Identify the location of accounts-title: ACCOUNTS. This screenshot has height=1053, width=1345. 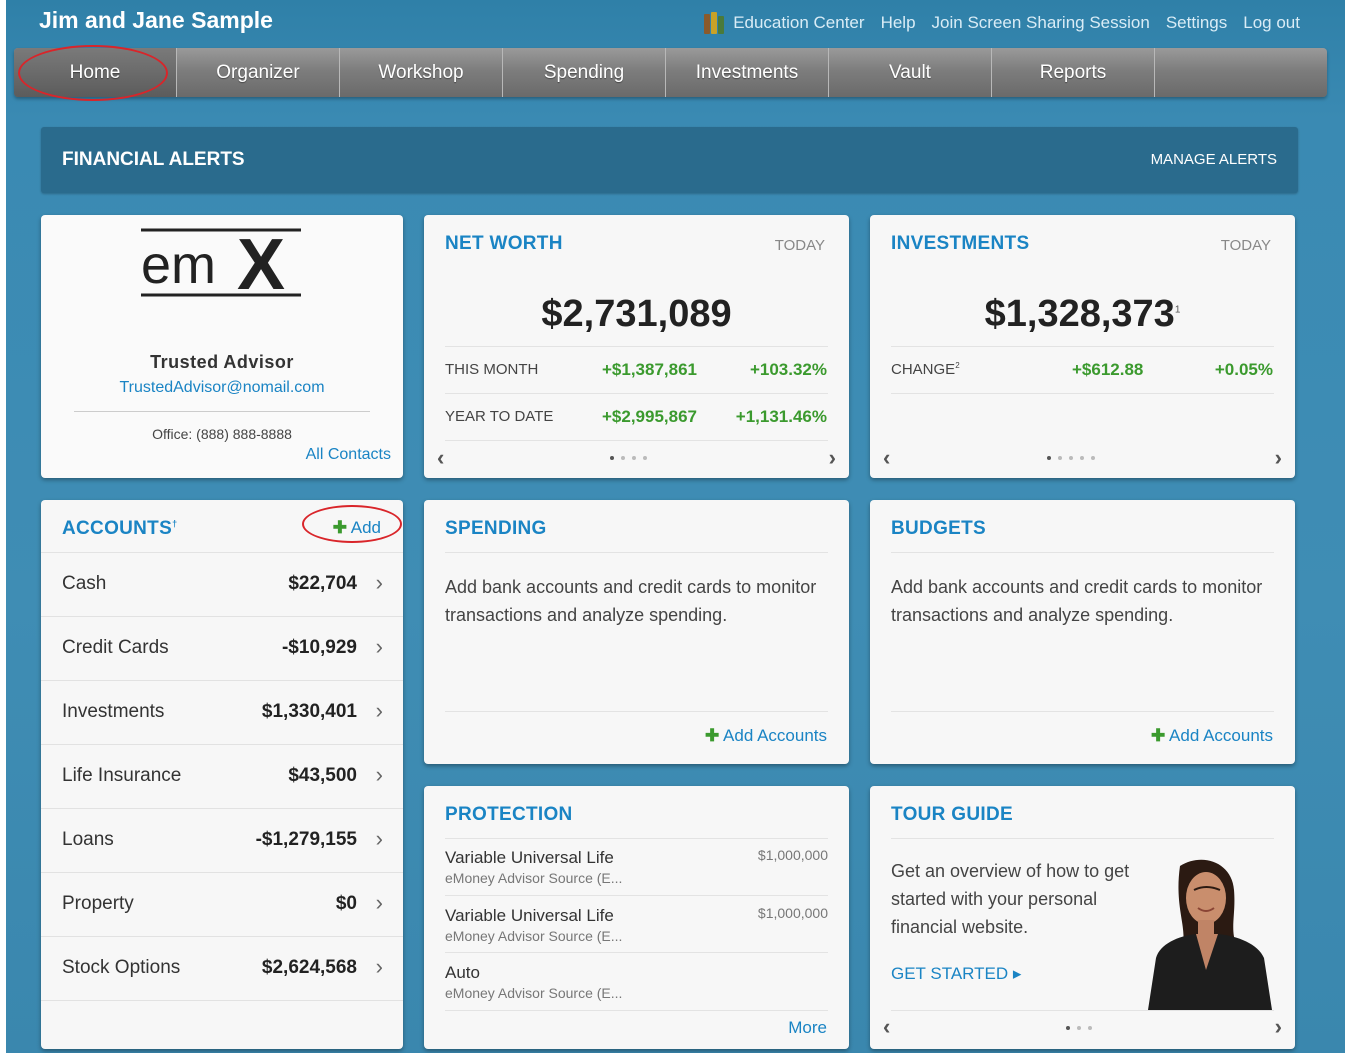
(117, 528).